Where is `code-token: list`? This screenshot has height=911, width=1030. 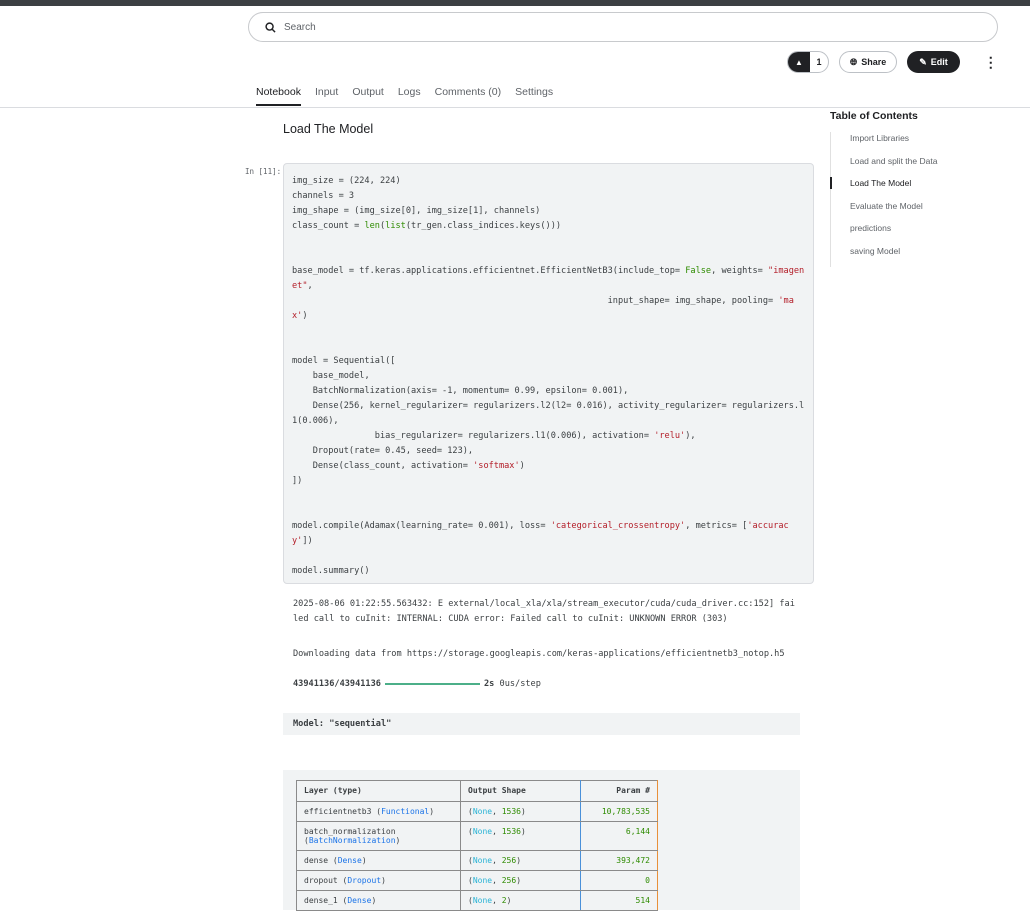
code-token: list is located at coordinates (395, 226).